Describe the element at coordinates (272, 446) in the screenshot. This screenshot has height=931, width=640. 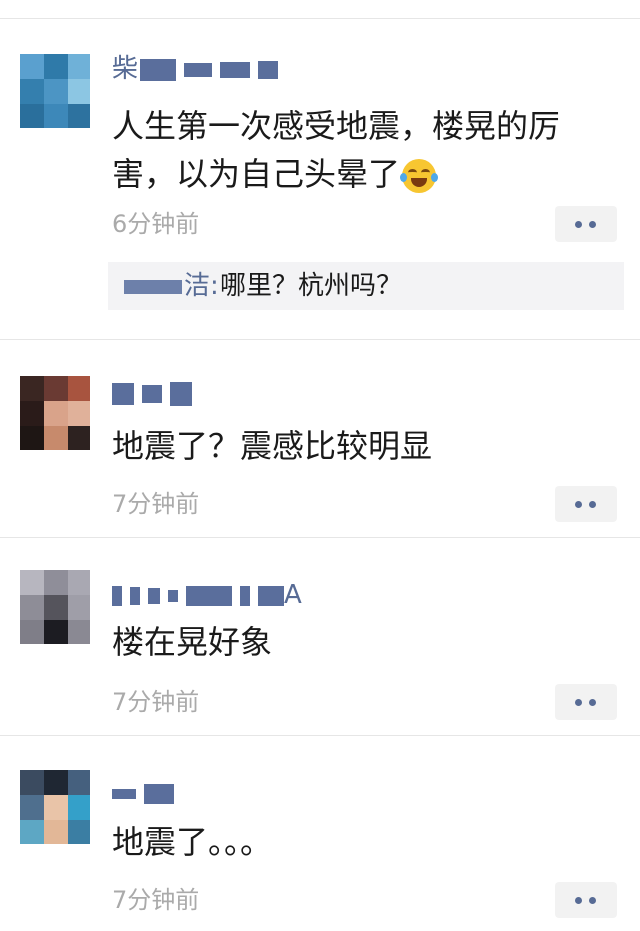
I see `post-content: 地震了？震感比较明显` at that location.